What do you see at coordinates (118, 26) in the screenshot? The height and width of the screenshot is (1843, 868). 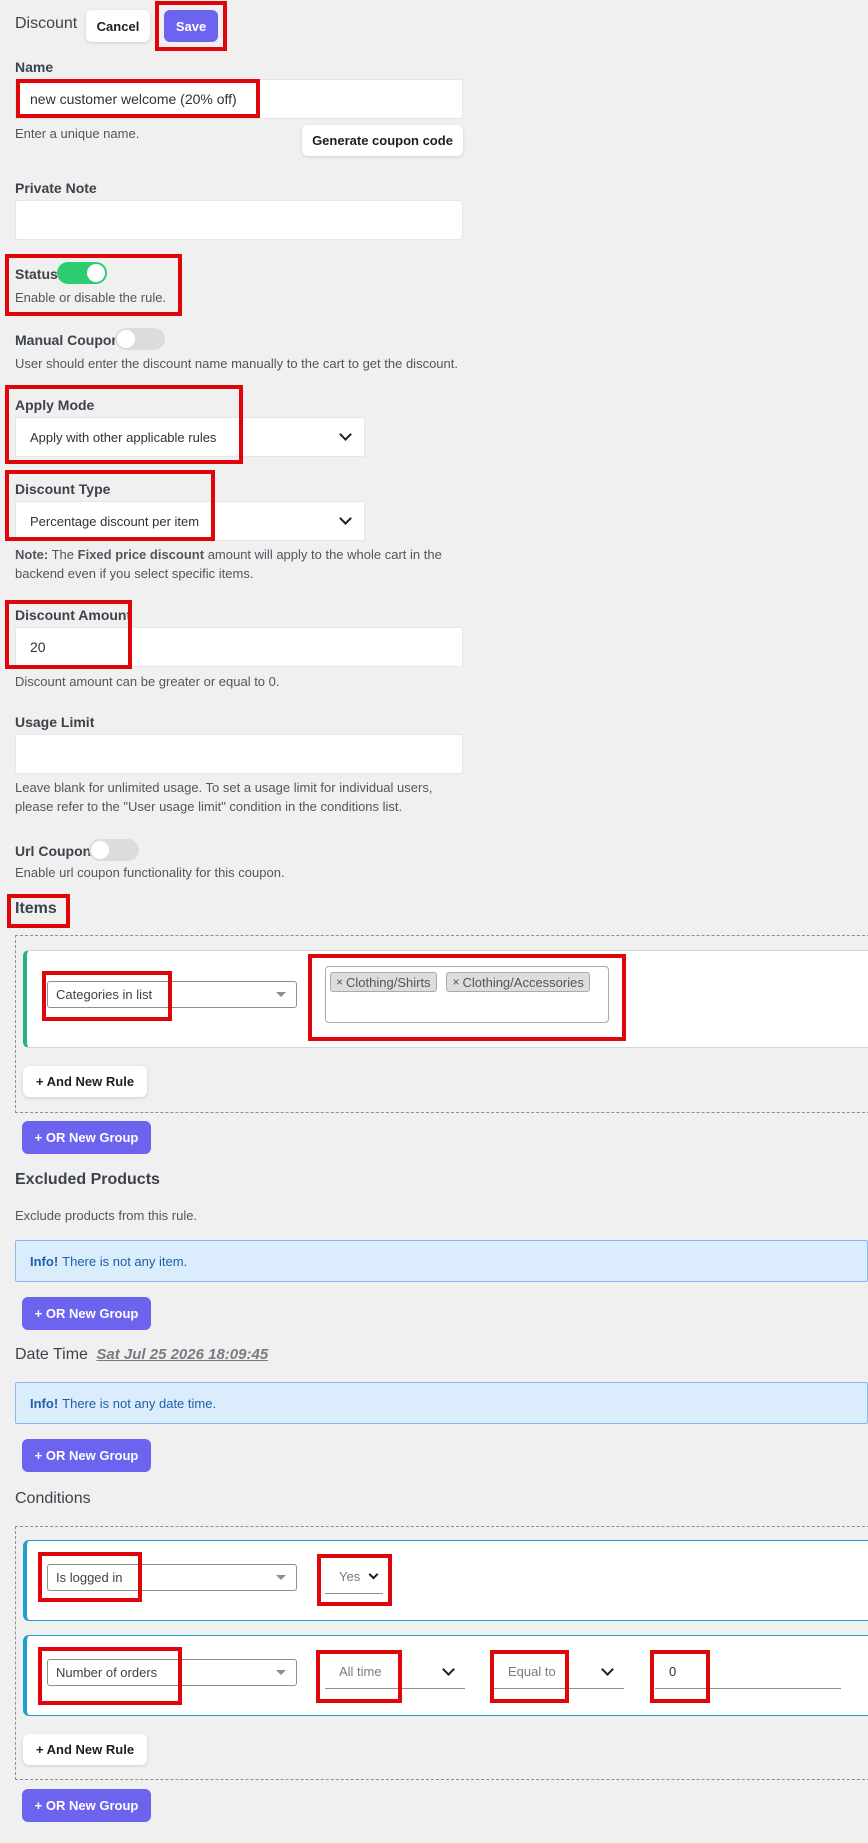 I see `cancel-button: Cancel` at bounding box center [118, 26].